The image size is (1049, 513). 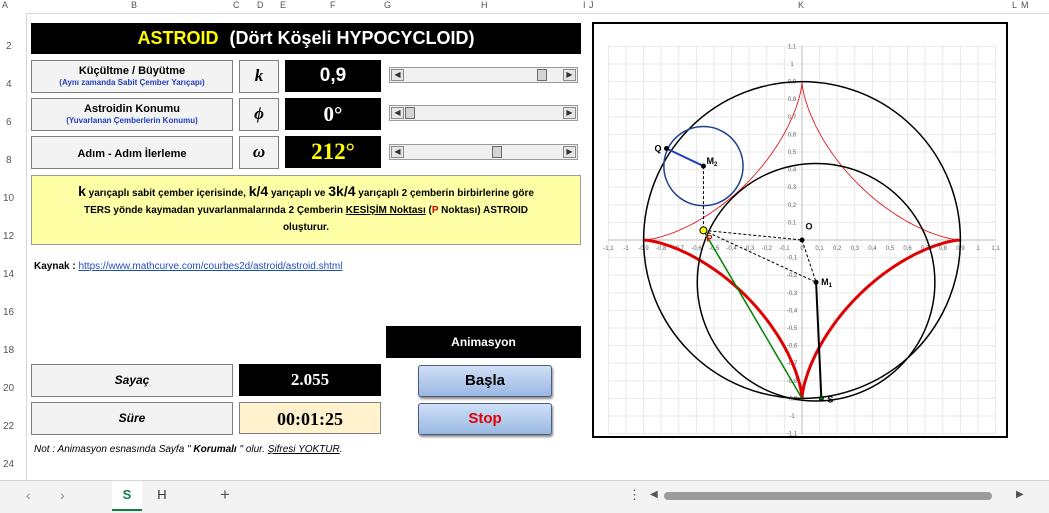 I want to click on label-m2: M2, so click(x=712, y=162).